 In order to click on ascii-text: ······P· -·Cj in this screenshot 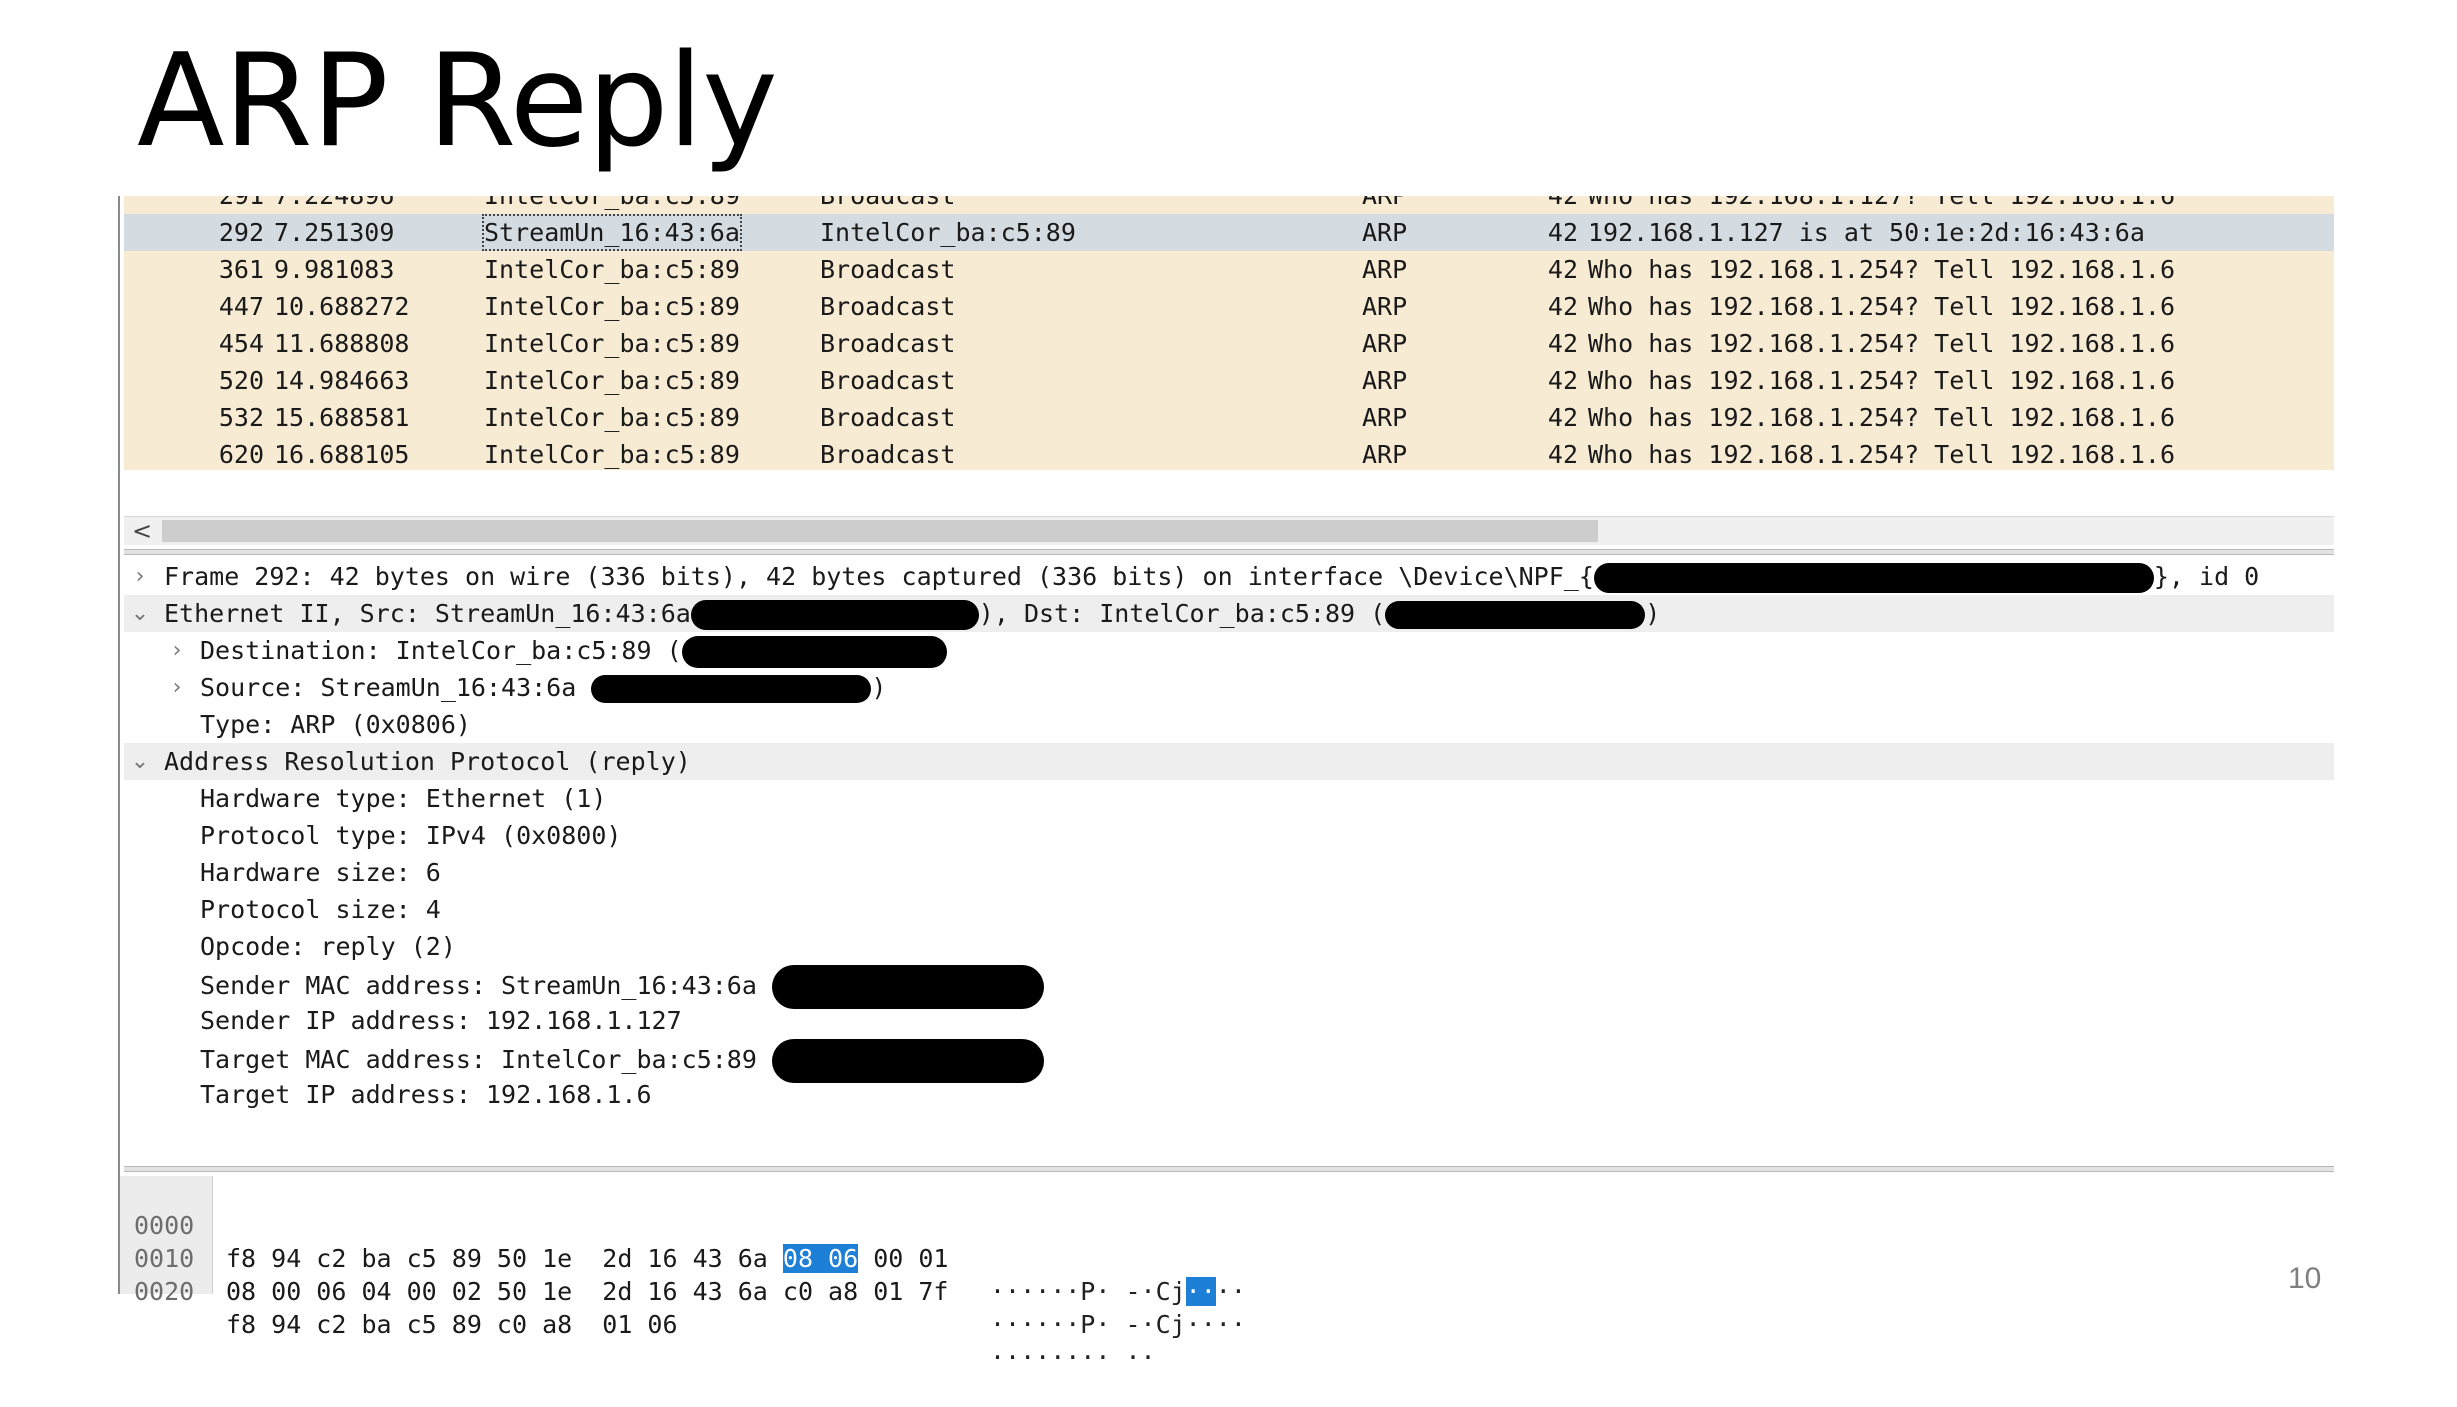, I will do `click(1088, 1291)`.